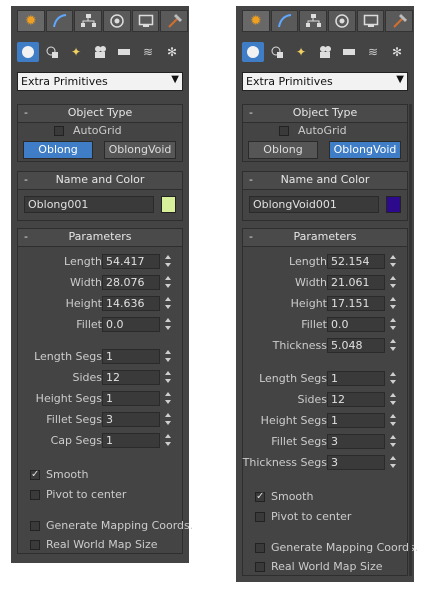  I want to click on thickness-field: 5.048, so click(356, 345).